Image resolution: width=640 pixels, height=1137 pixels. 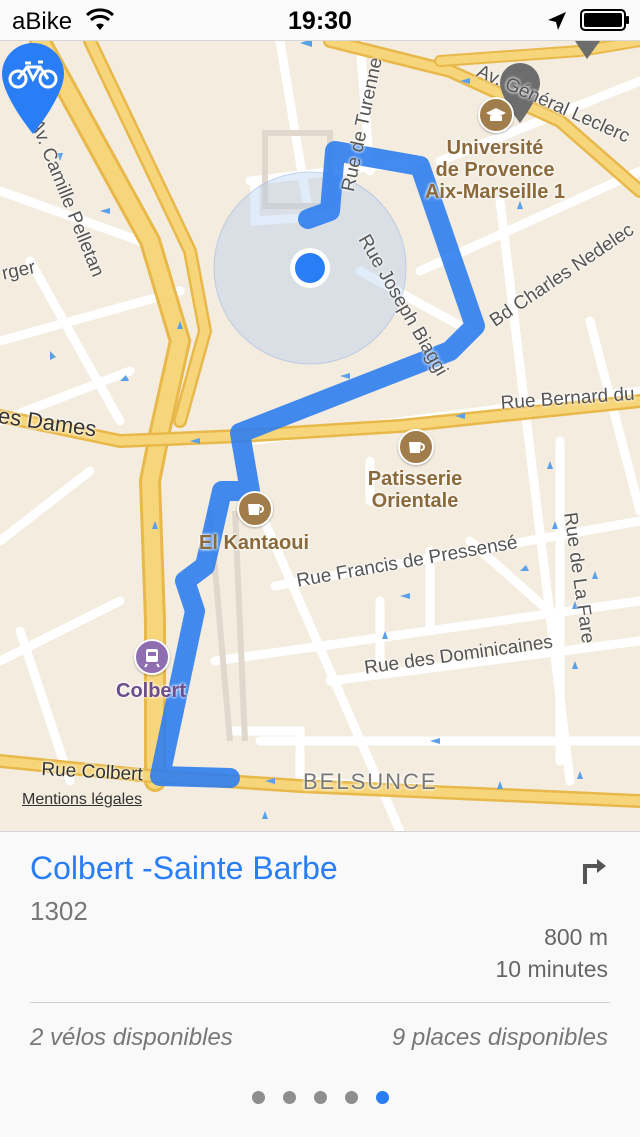 What do you see at coordinates (131, 1037) in the screenshot?
I see `bikes-available: 2 vélos disponibles` at bounding box center [131, 1037].